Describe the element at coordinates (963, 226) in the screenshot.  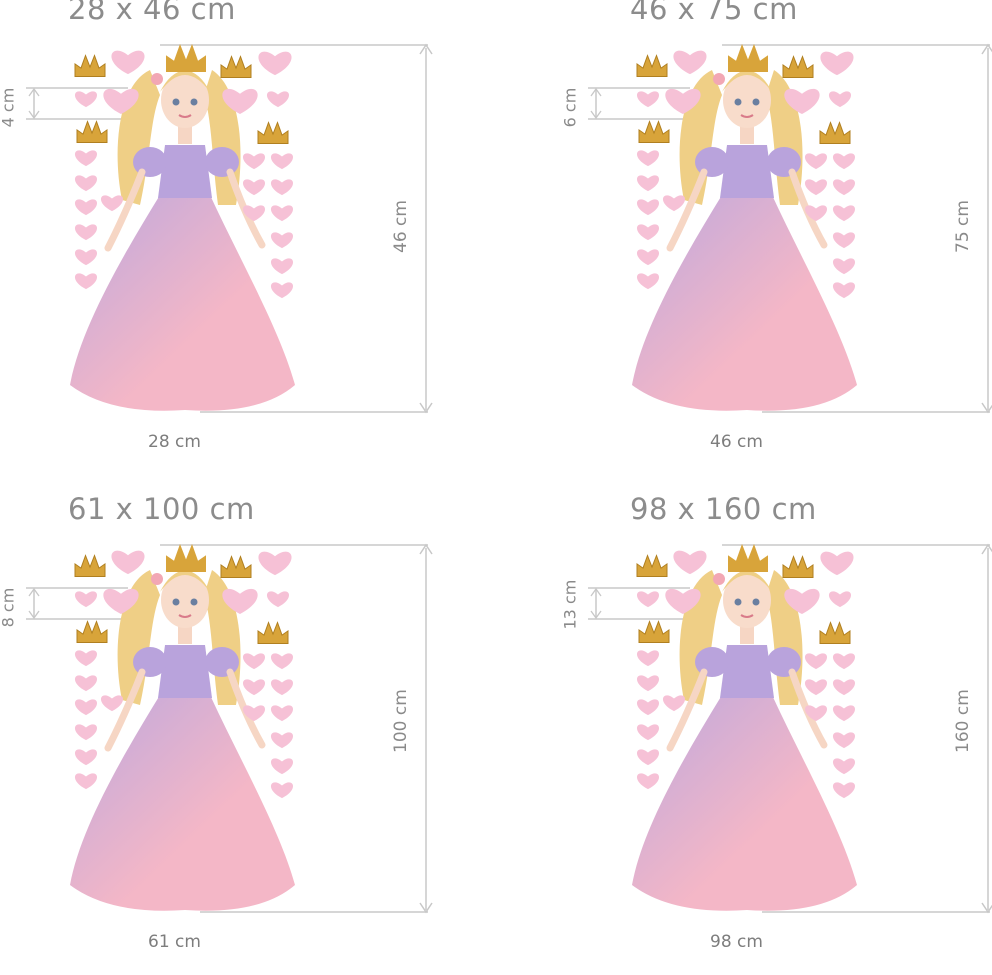
I see `height-label: 75 cm` at that location.